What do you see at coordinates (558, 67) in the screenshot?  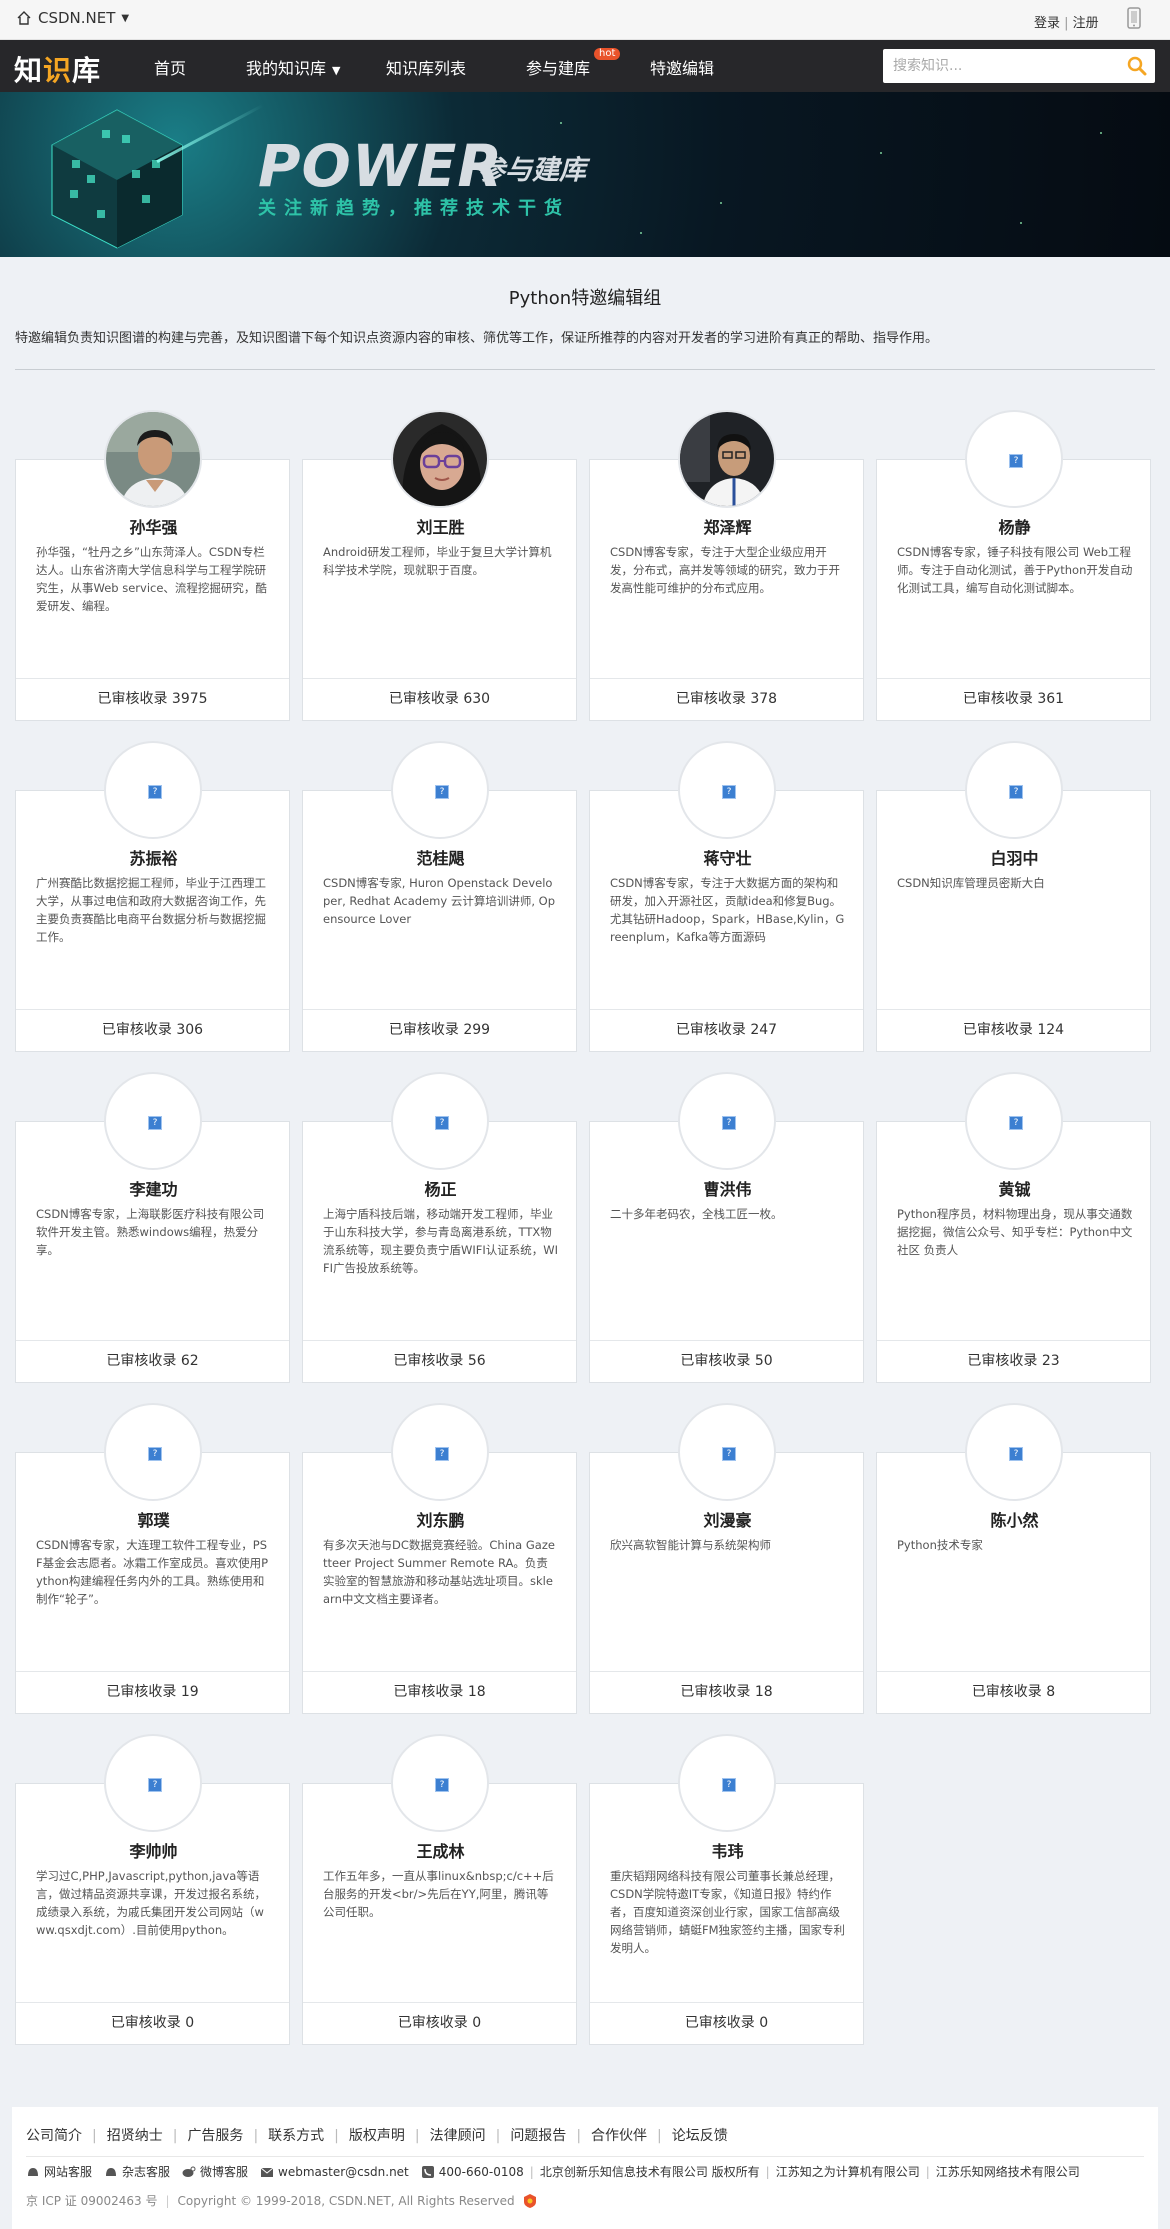 I see `nav-item-participate: 参与建库` at bounding box center [558, 67].